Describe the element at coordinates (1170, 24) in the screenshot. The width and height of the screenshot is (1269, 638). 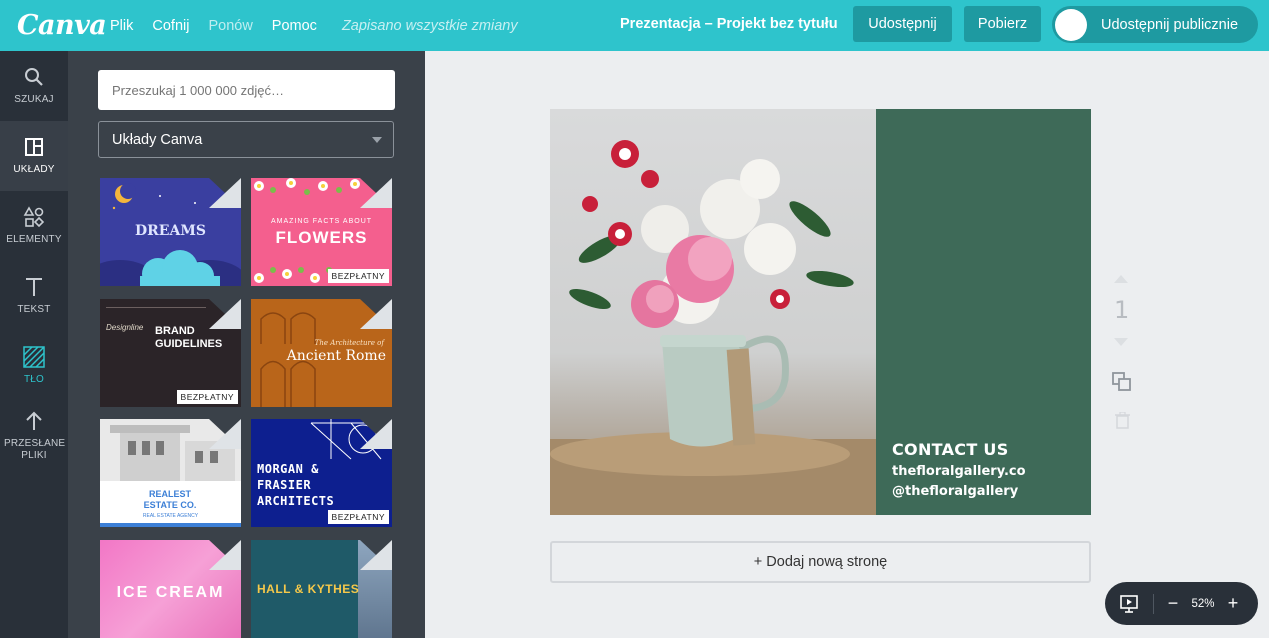
I see `publish-label: Udostępnij publicznie` at that location.